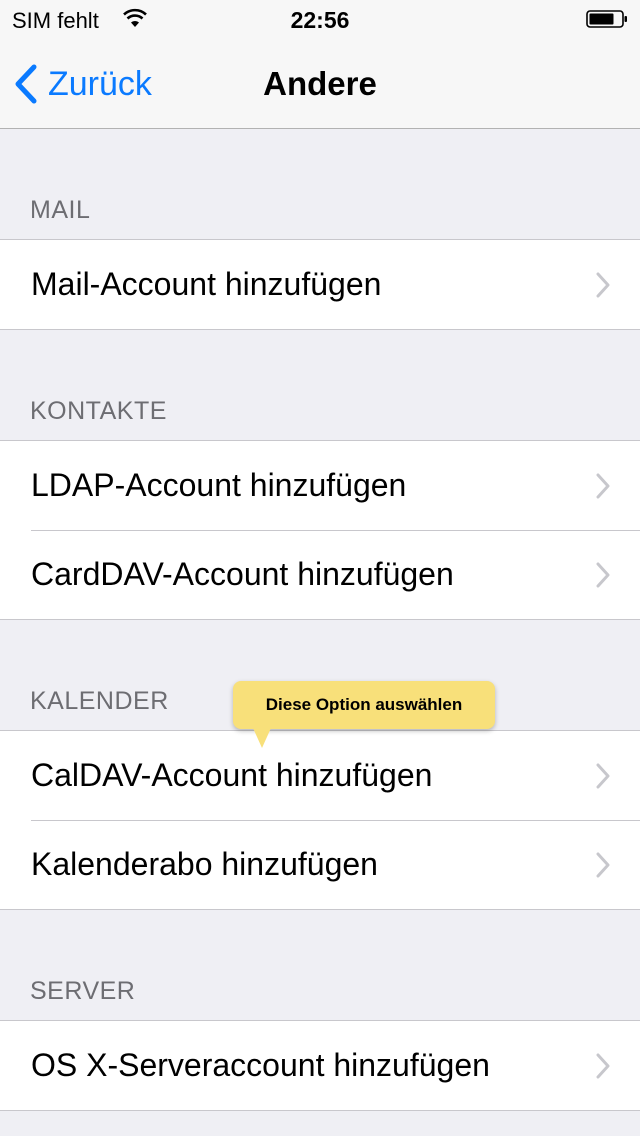 Image resolution: width=640 pixels, height=1136 pixels. I want to click on tooltip-pointer, so click(262, 738).